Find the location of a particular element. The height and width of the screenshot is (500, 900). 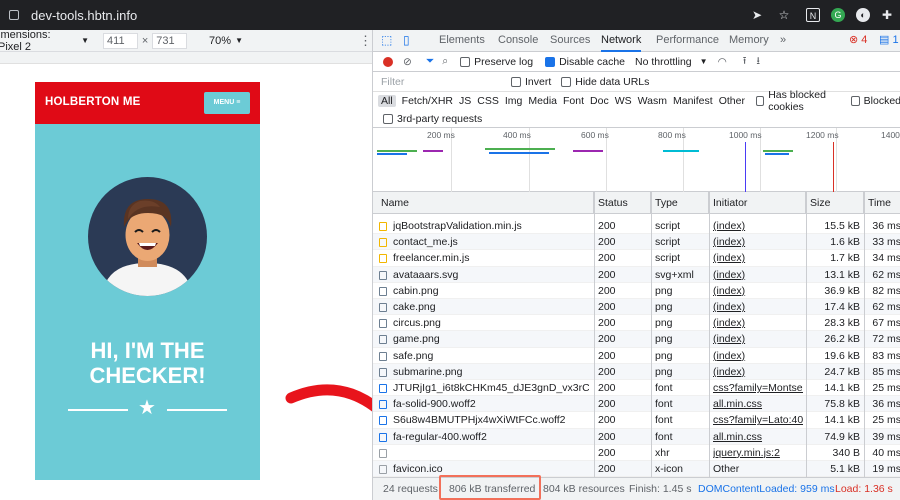

more-tabs-icon: » is located at coordinates (783, 41).